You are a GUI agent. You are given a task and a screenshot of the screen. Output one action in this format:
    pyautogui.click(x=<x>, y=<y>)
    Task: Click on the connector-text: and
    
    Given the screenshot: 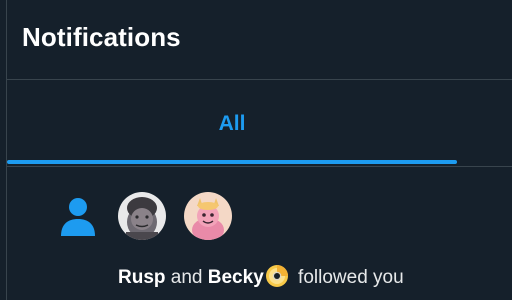 What is the action you would take?
    pyautogui.click(x=186, y=277)
    